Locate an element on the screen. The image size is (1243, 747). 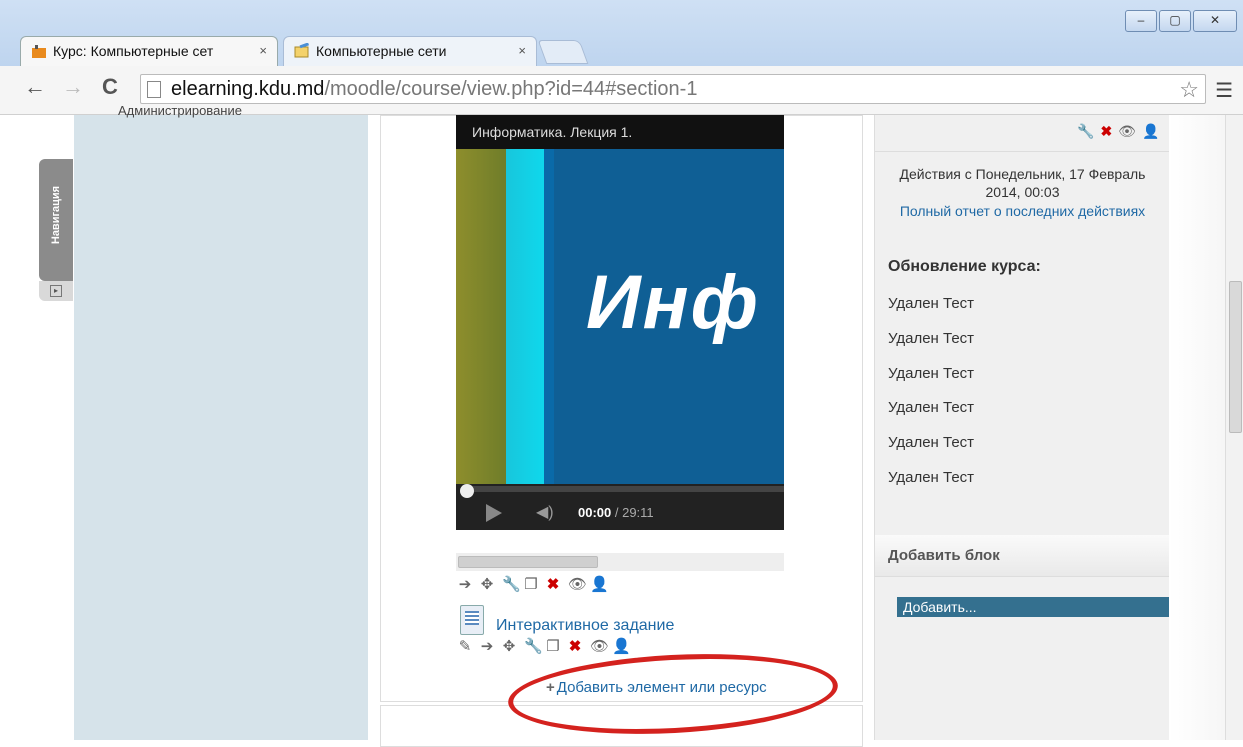
reload-icon: C is located at coordinates (110, 87).